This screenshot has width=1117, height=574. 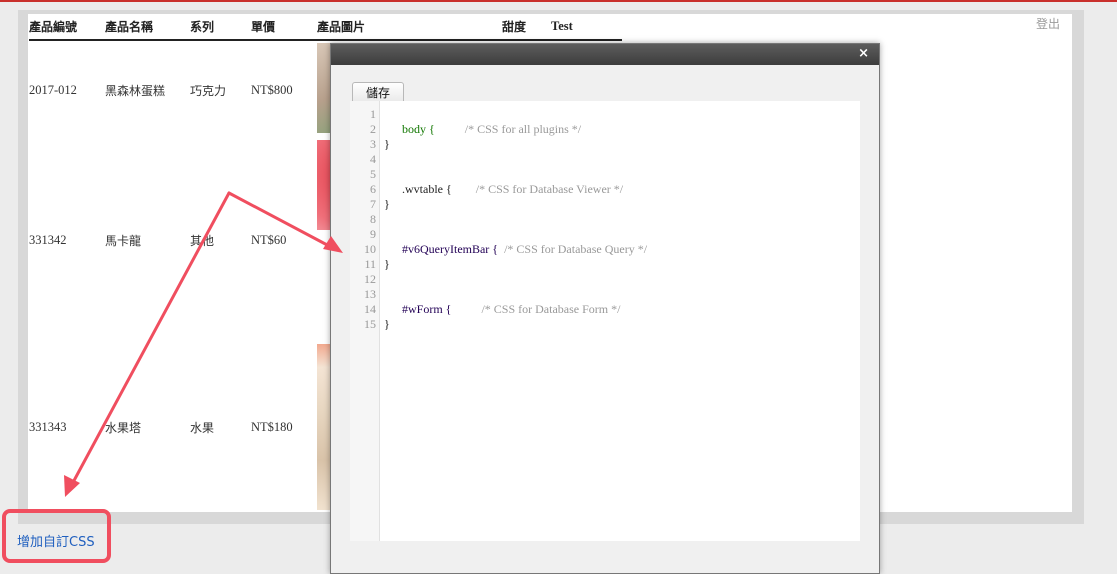 What do you see at coordinates (123, 428) in the screenshot?
I see `cell-name: 水果塔` at bounding box center [123, 428].